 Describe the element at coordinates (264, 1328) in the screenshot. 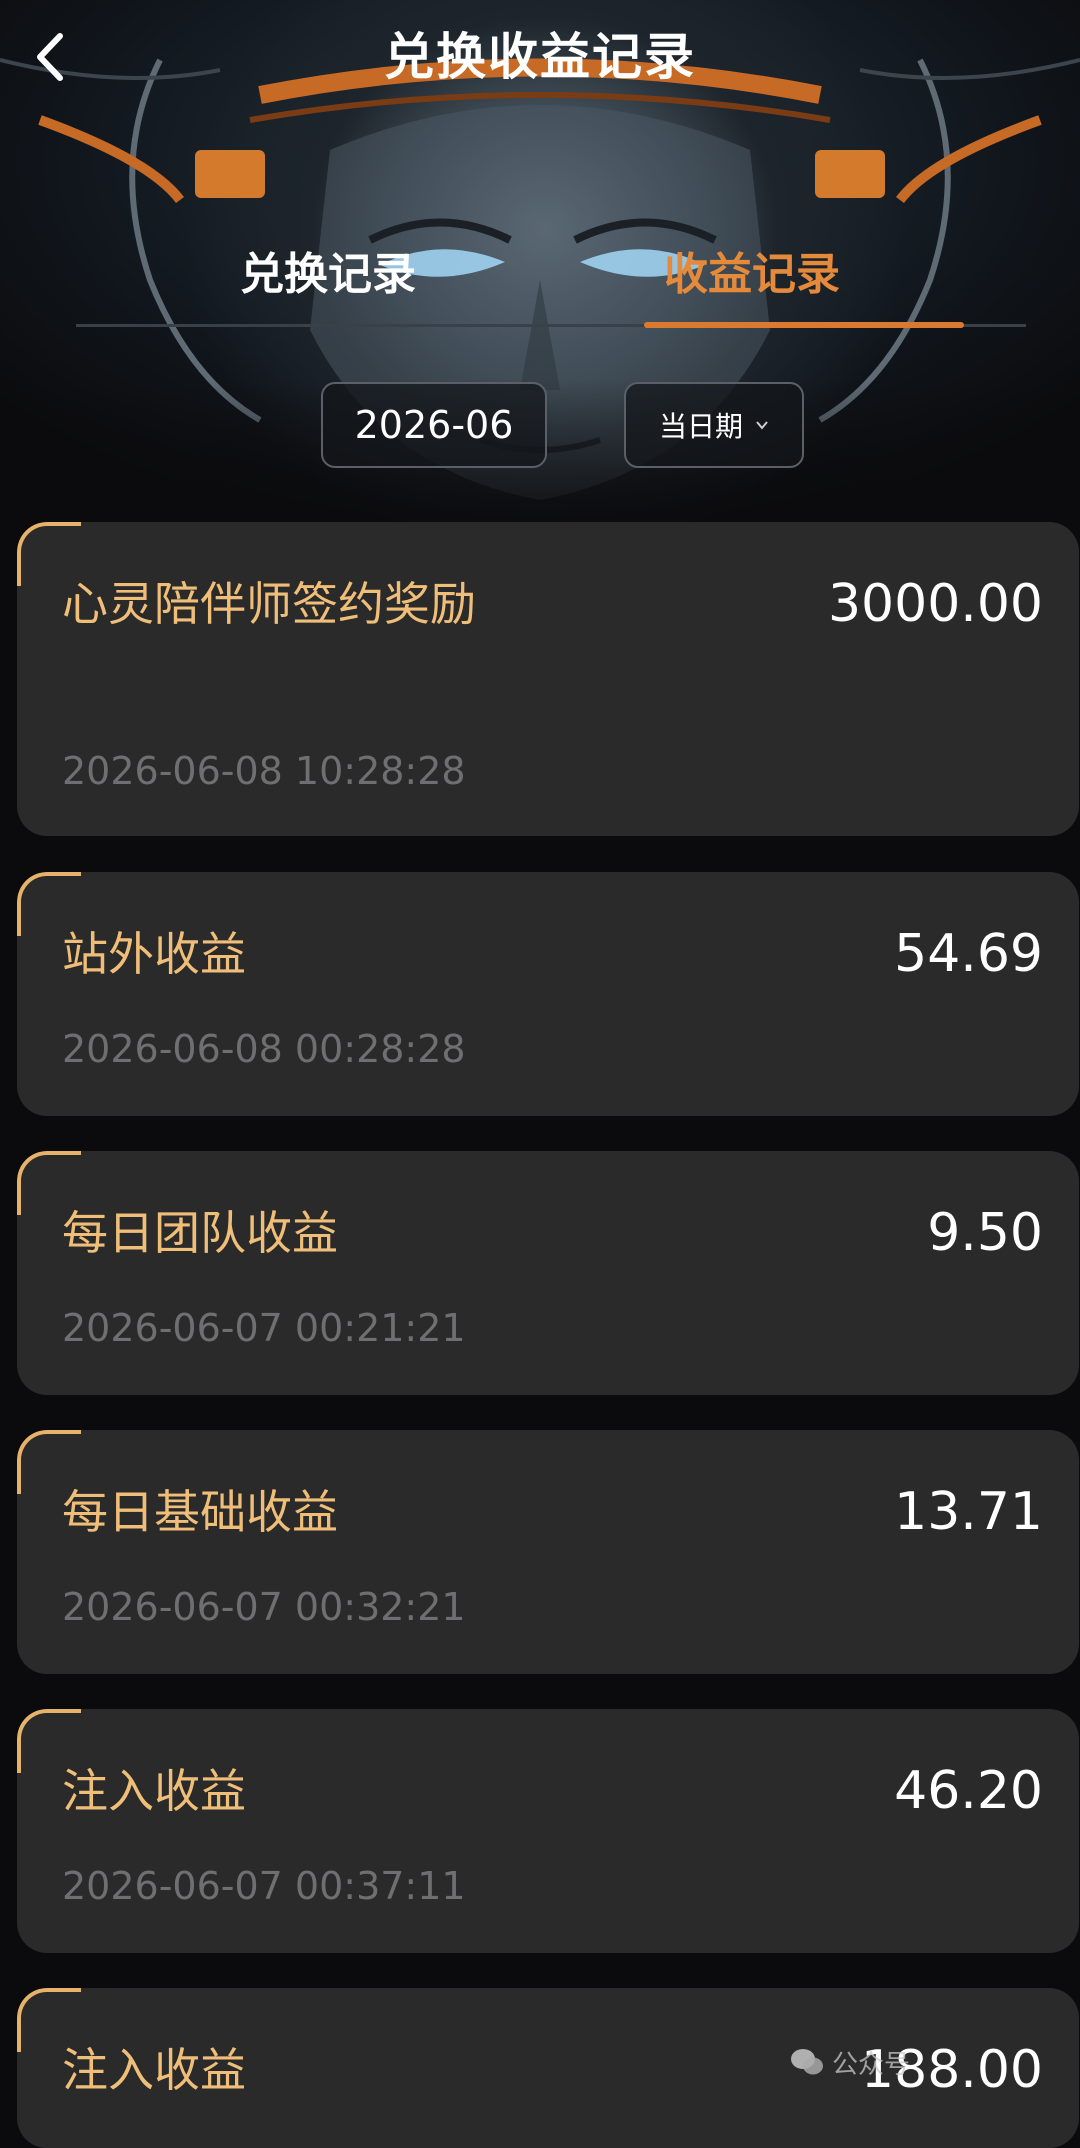

I see `record-time: 2026-06-07 00:21:21` at that location.